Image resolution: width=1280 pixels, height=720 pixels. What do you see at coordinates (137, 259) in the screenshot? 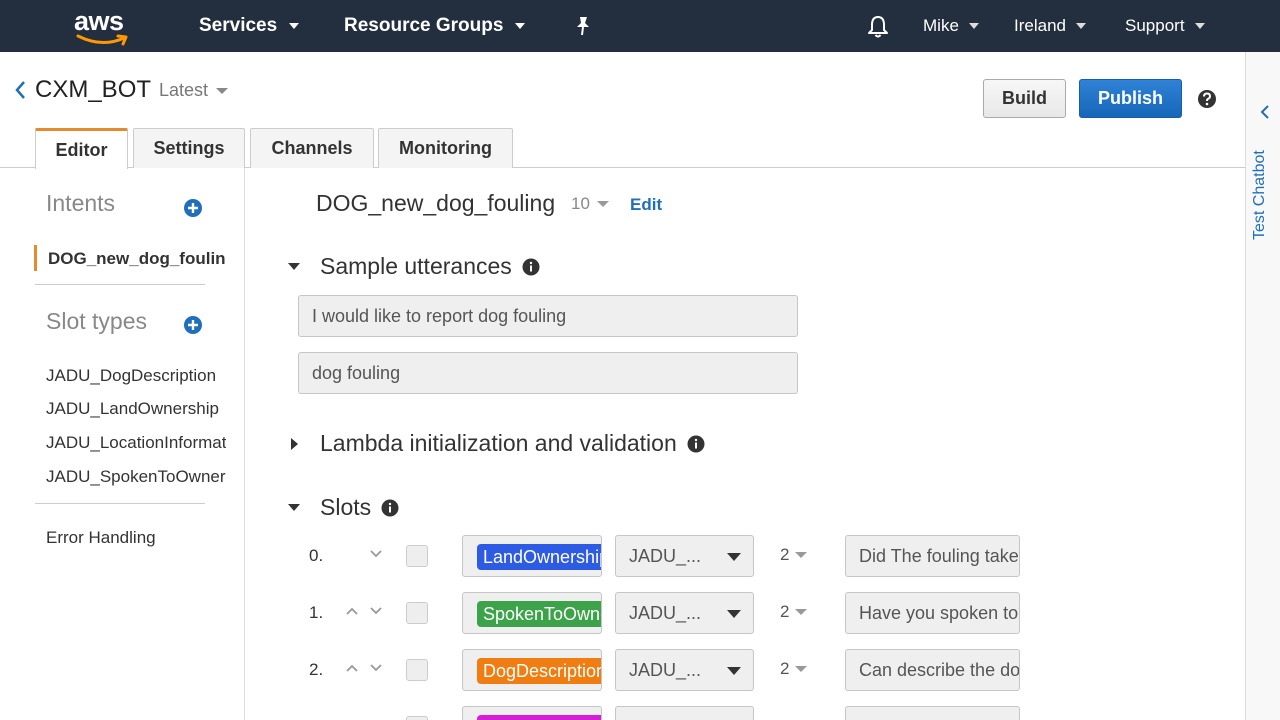
I see `sidebar-item-active-intent: DOG_new_dog_fouling` at bounding box center [137, 259].